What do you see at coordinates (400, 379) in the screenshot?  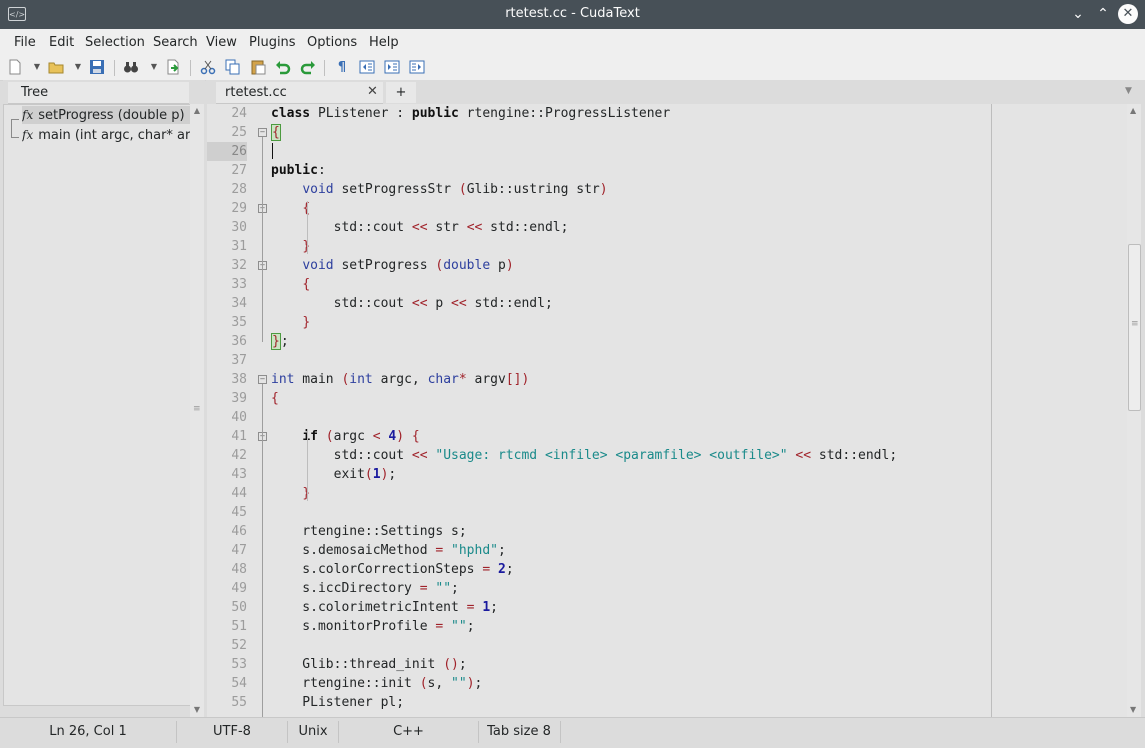 I see `code-line: int main (int argc, char* argv[])` at bounding box center [400, 379].